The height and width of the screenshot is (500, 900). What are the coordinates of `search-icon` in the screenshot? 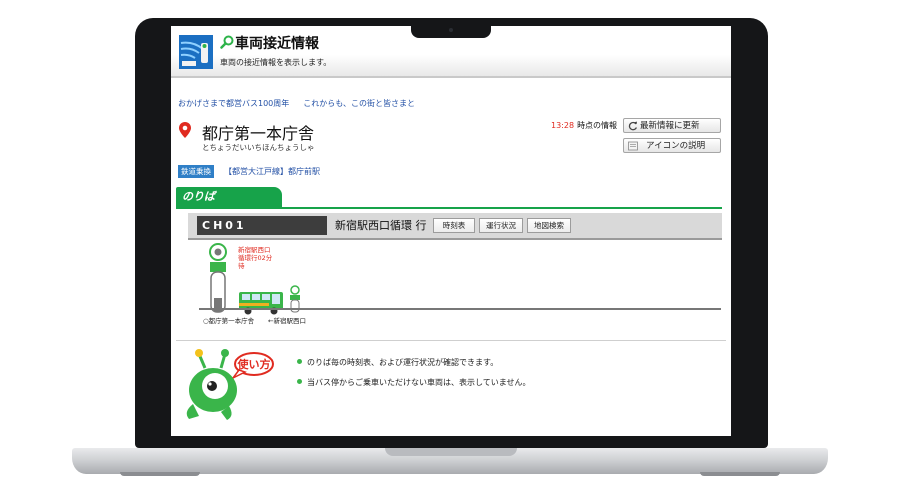 It's located at (227, 42).